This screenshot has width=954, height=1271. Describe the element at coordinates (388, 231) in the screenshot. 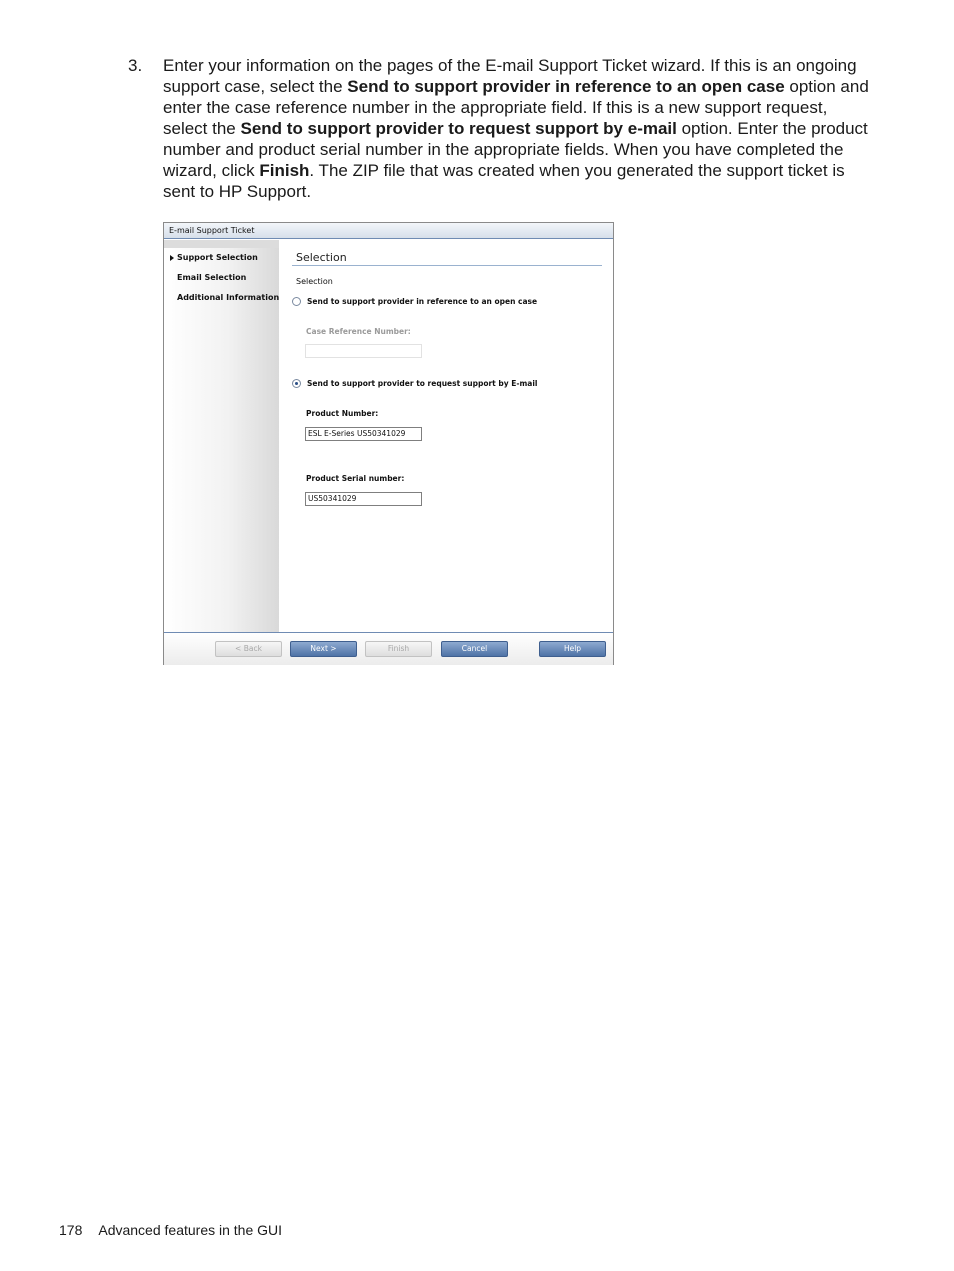

I see `dialog-title: E-mail Support Ticket` at that location.